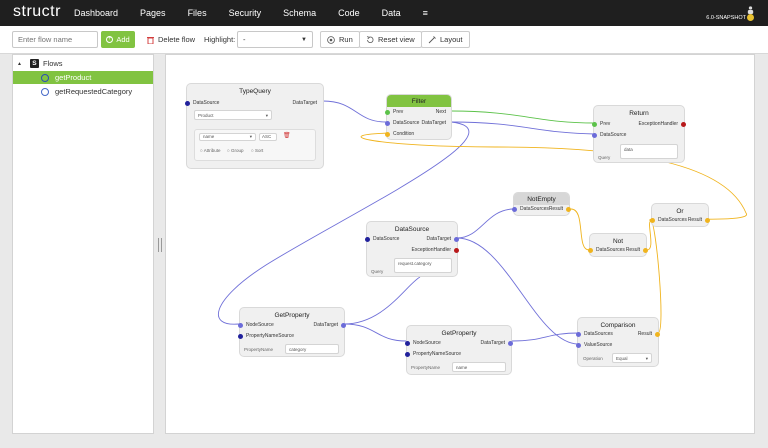 Image resolution: width=768 pixels, height=448 pixels. What do you see at coordinates (19, 64) in the screenshot?
I see `expand-caret-icon: ▲` at bounding box center [19, 64].